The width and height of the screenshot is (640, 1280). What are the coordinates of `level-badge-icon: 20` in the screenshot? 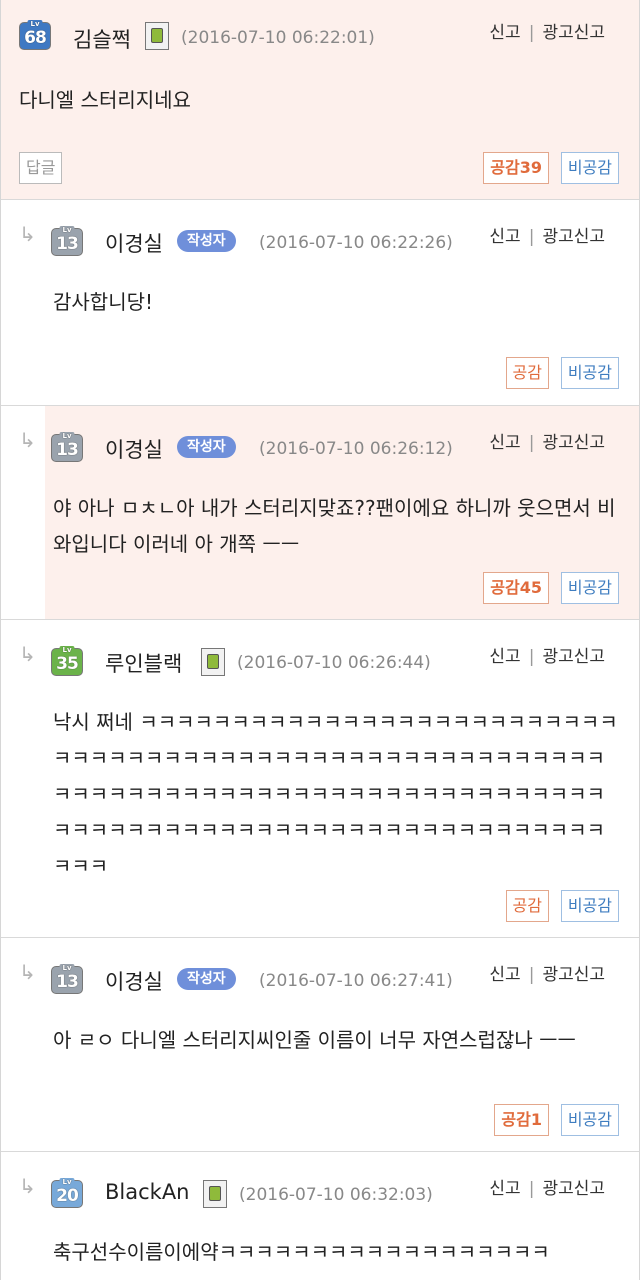 It's located at (67, 1194).